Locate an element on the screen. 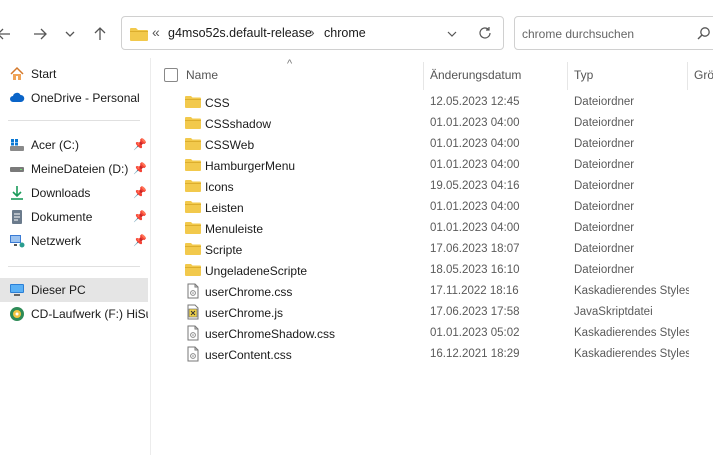  file-name: Leisten is located at coordinates (224, 208).